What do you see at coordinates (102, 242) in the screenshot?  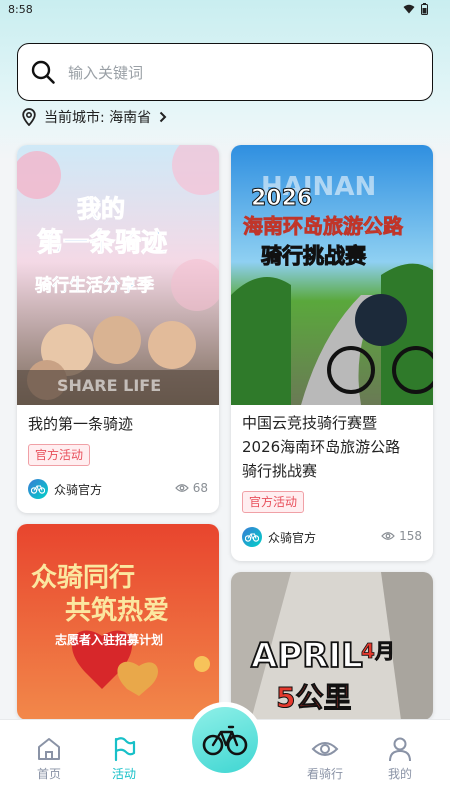 I see `poster-line-2: 第一条骑迹` at bounding box center [102, 242].